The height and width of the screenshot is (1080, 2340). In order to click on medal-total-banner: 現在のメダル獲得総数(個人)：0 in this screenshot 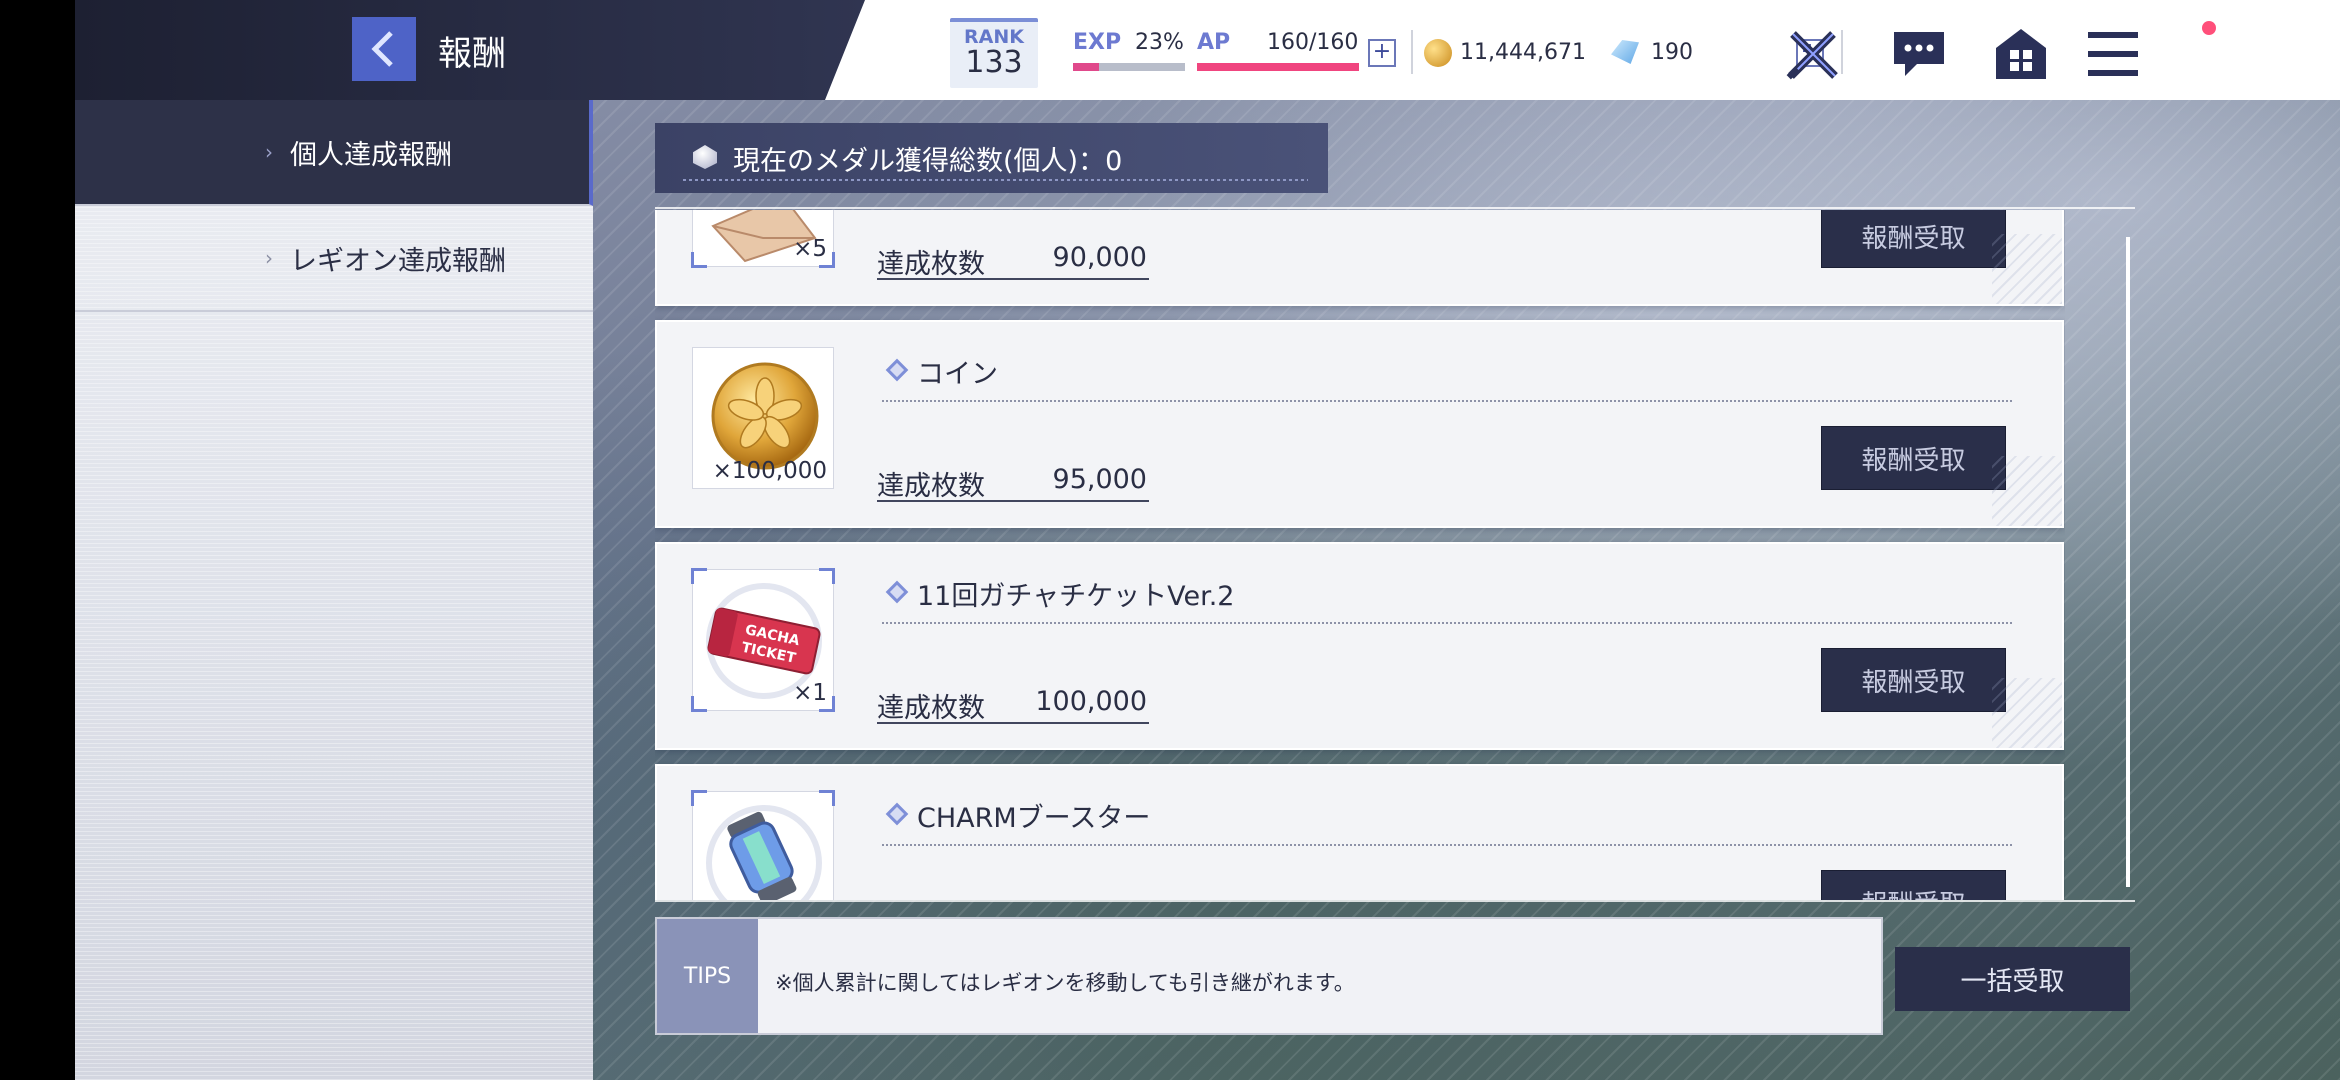, I will do `click(991, 158)`.